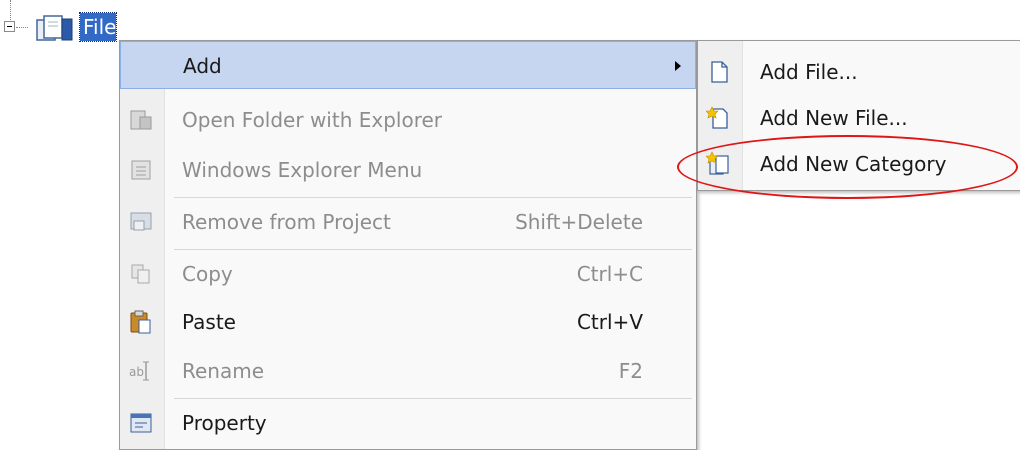  Describe the element at coordinates (202, 66) in the screenshot. I see `menu-item-label: Add` at that location.